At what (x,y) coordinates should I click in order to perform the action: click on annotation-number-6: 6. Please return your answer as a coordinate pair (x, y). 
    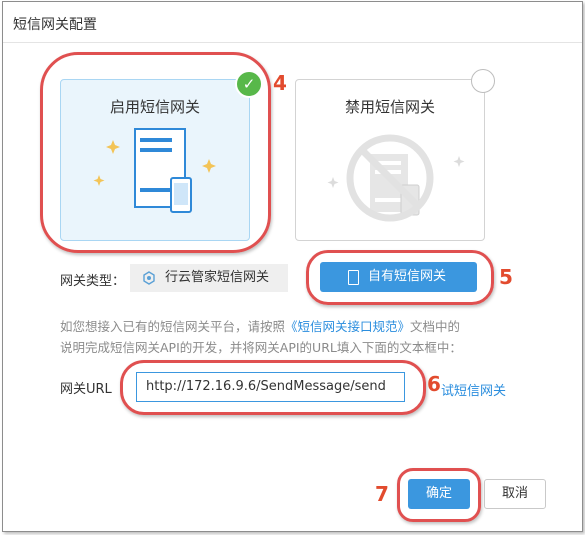
    Looking at the image, I should click on (434, 384).